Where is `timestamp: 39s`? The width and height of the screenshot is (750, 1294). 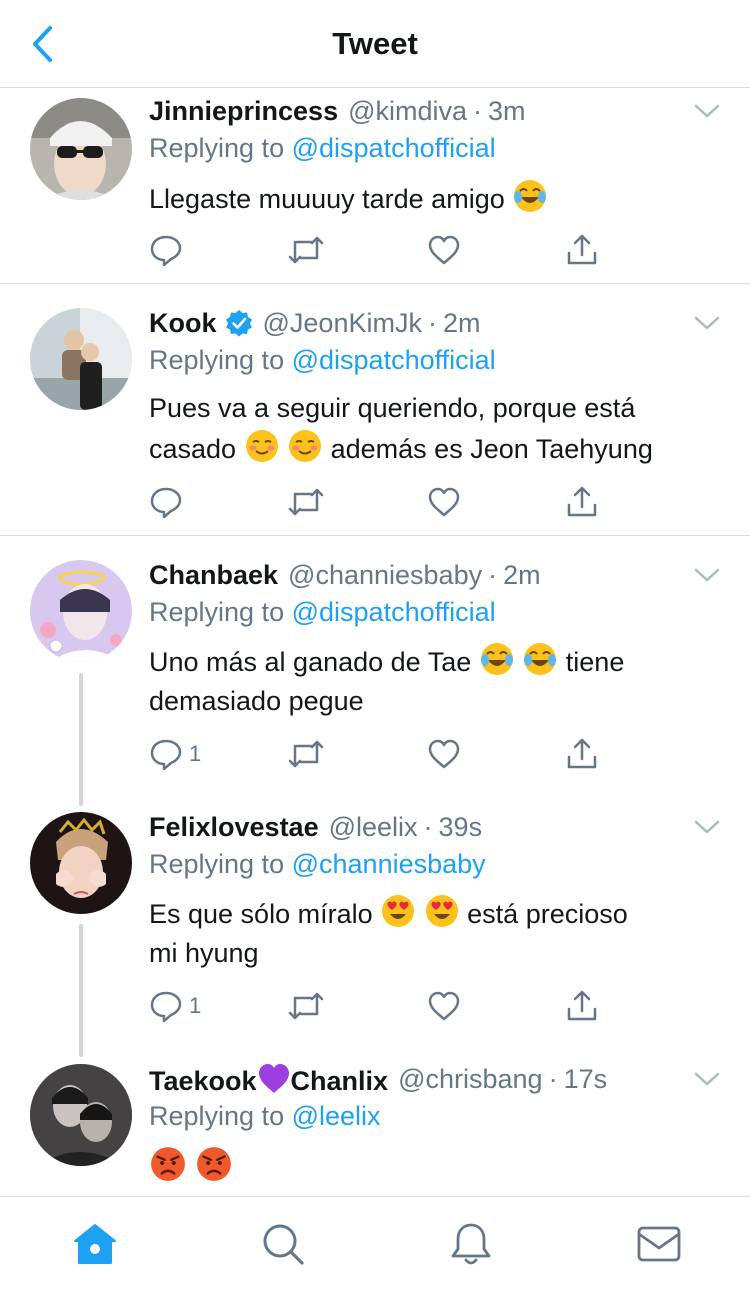 timestamp: 39s is located at coordinates (461, 827).